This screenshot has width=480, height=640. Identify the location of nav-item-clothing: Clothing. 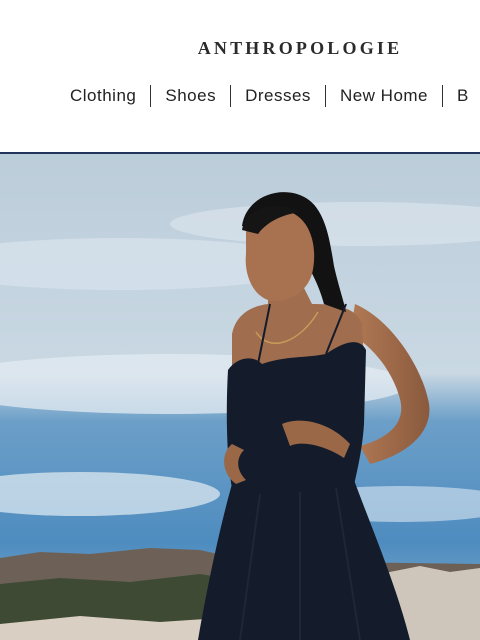
(103, 96).